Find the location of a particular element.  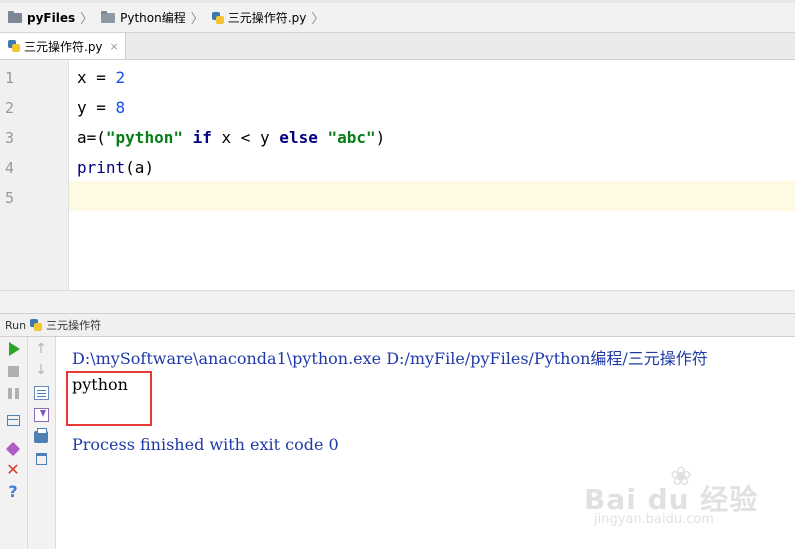

printer-icon is located at coordinates (41, 435).